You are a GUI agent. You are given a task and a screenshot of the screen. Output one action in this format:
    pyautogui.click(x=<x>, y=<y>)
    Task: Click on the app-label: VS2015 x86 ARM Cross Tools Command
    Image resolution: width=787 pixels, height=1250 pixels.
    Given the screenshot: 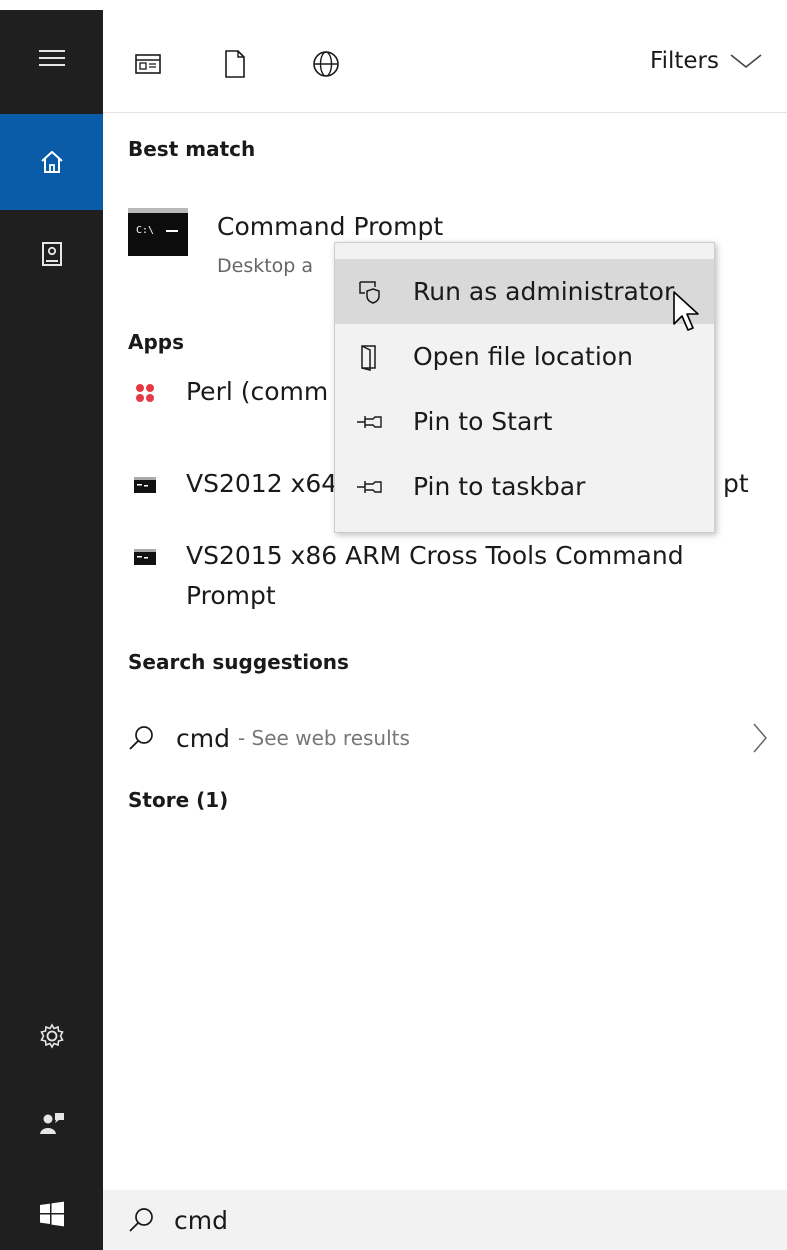 What is the action you would take?
    pyautogui.click(x=435, y=555)
    